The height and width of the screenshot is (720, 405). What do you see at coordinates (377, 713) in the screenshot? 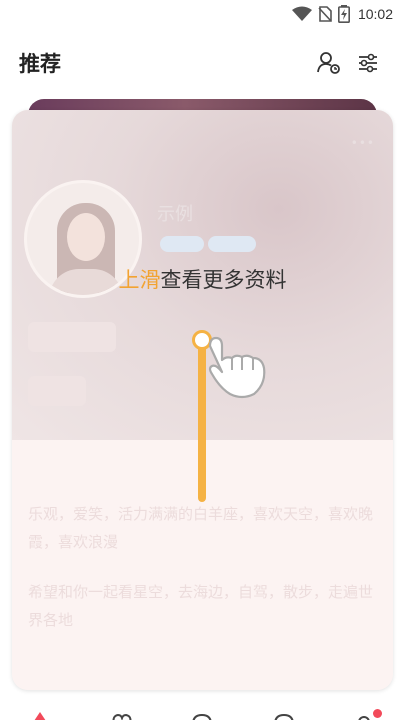
I see `notification-dot` at bounding box center [377, 713].